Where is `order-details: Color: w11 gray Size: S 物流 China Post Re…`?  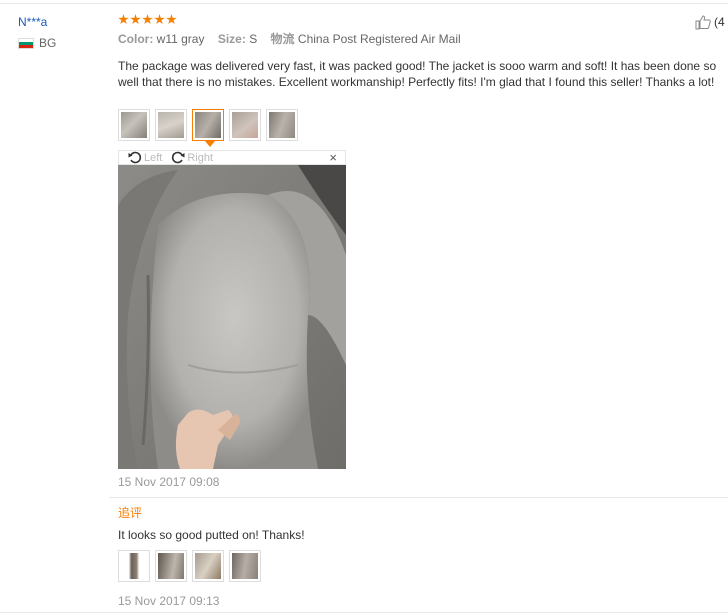 order-details: Color: w11 gray Size: S 物流 China Post Re… is located at coordinates (294, 39).